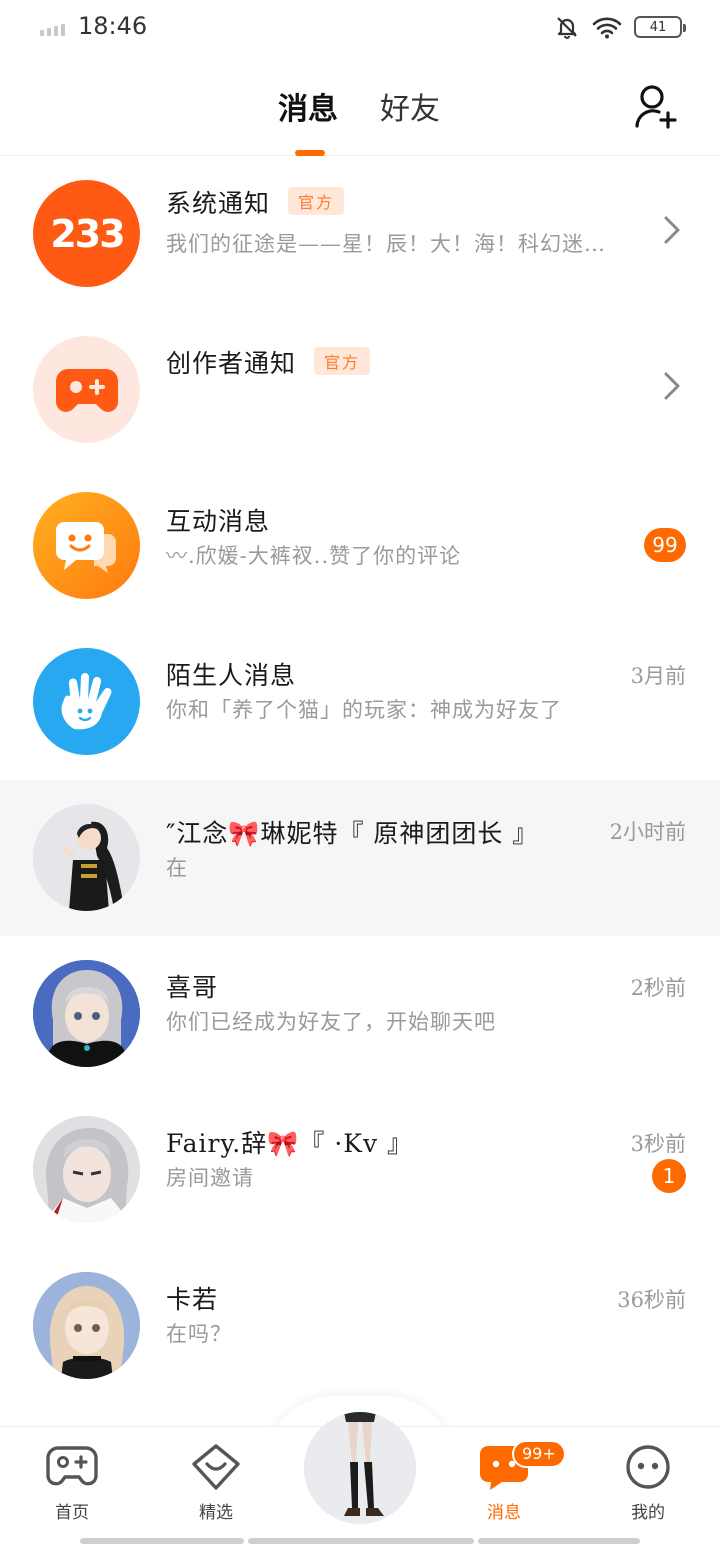 The image size is (720, 1544). What do you see at coordinates (210, 1178) in the screenshot?
I see `conversation-preview: 房间邀请` at bounding box center [210, 1178].